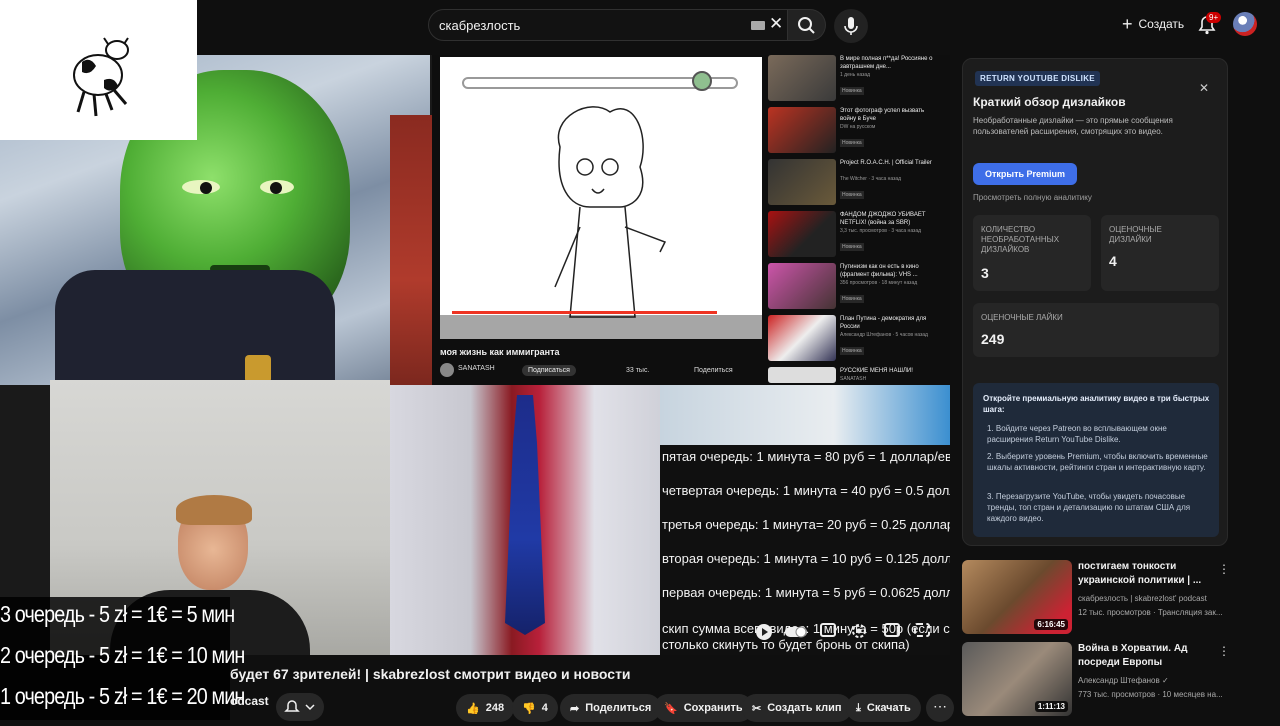 Image resolution: width=1280 pixels, height=726 pixels. Describe the element at coordinates (1051, 624) in the screenshot. I see `video-duration: 6:16:45` at that location.